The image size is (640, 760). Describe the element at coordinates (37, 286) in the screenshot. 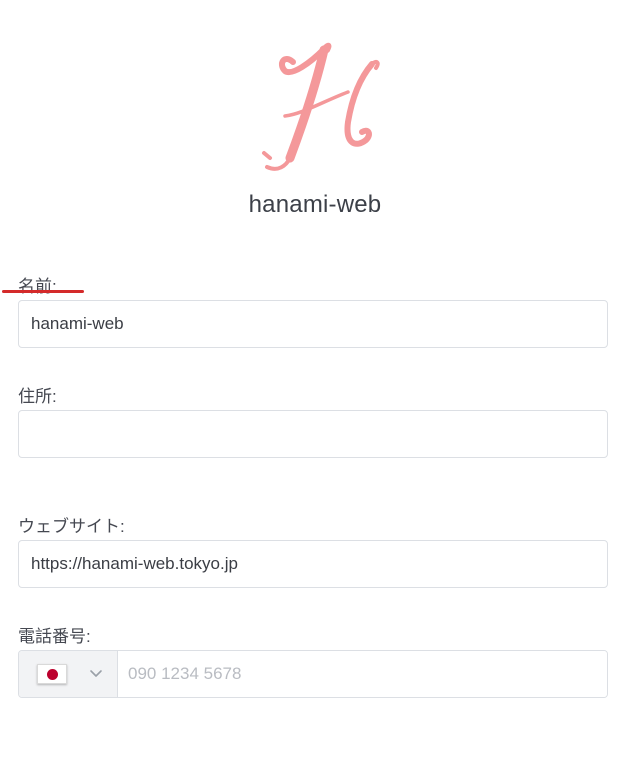

I see `name-label: 名前:` at that location.